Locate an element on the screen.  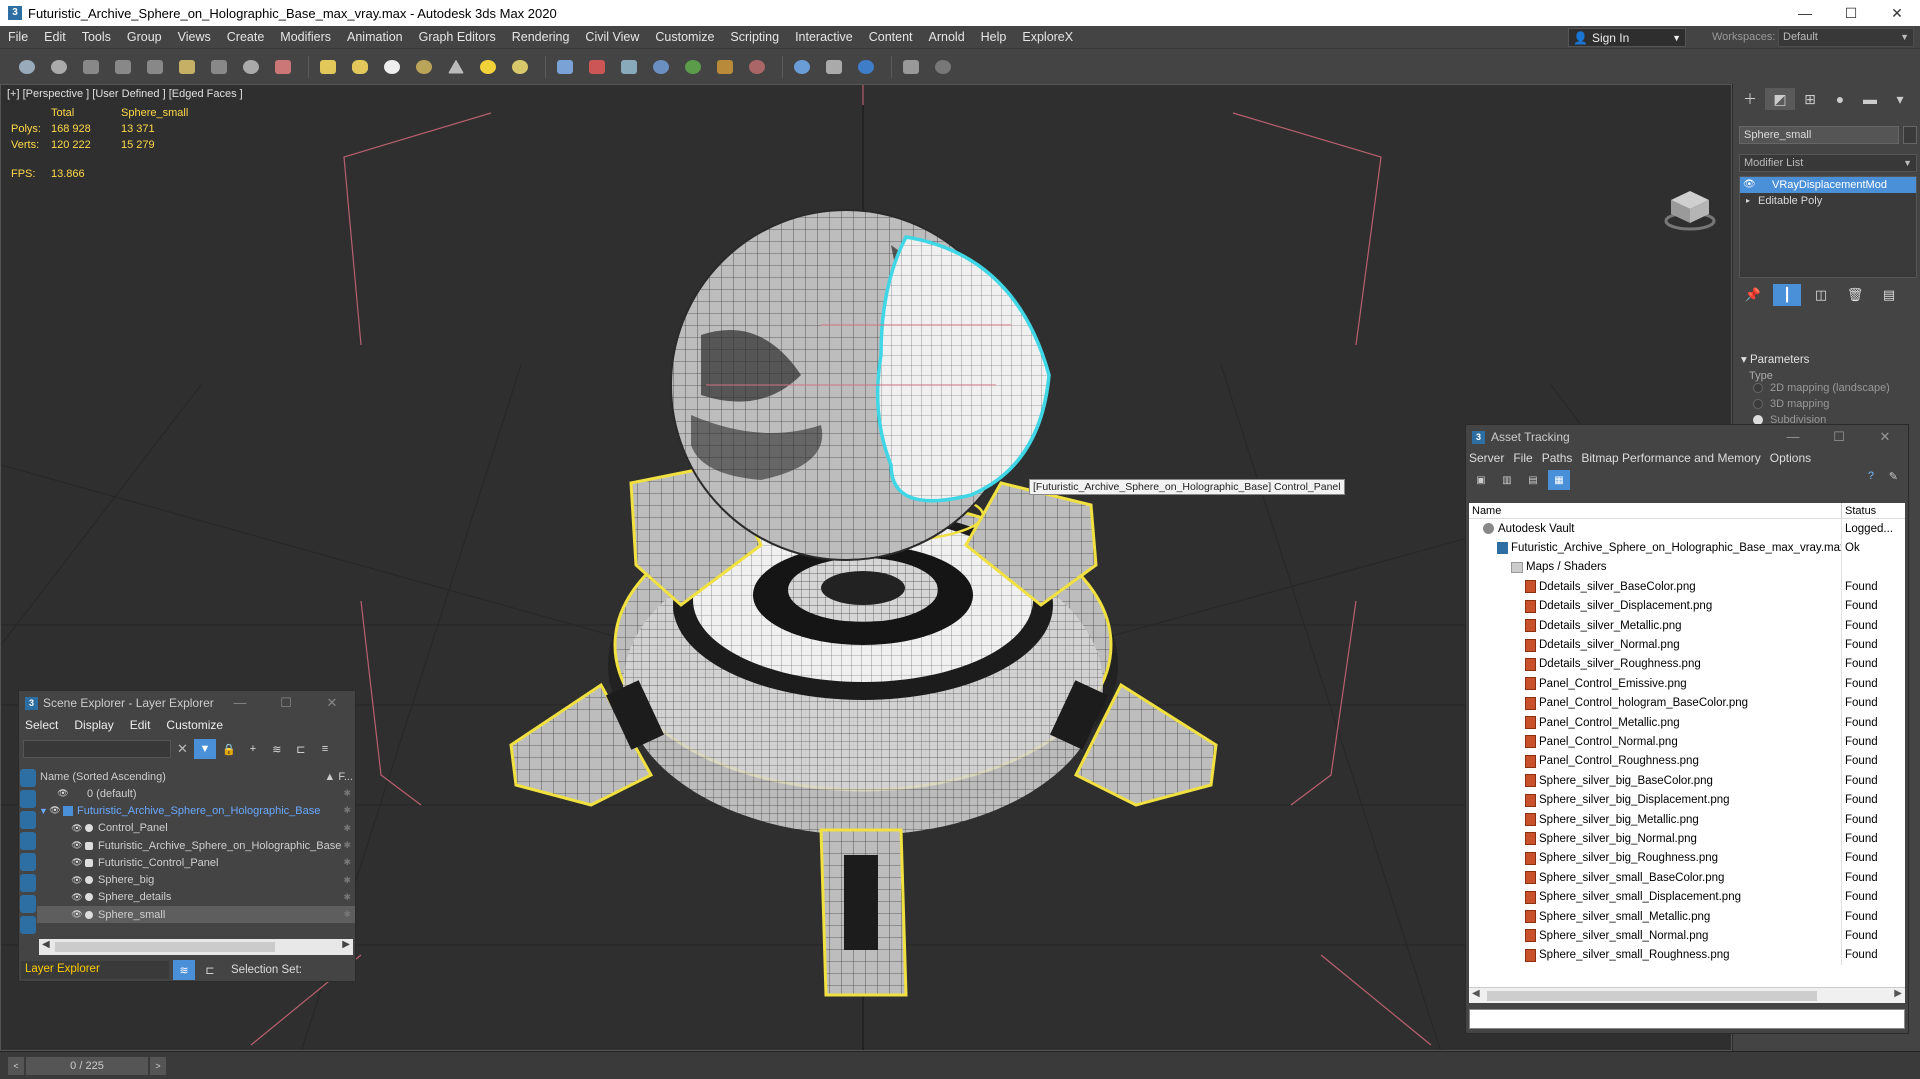
filter-helpers-icon is located at coordinates (28, 862).